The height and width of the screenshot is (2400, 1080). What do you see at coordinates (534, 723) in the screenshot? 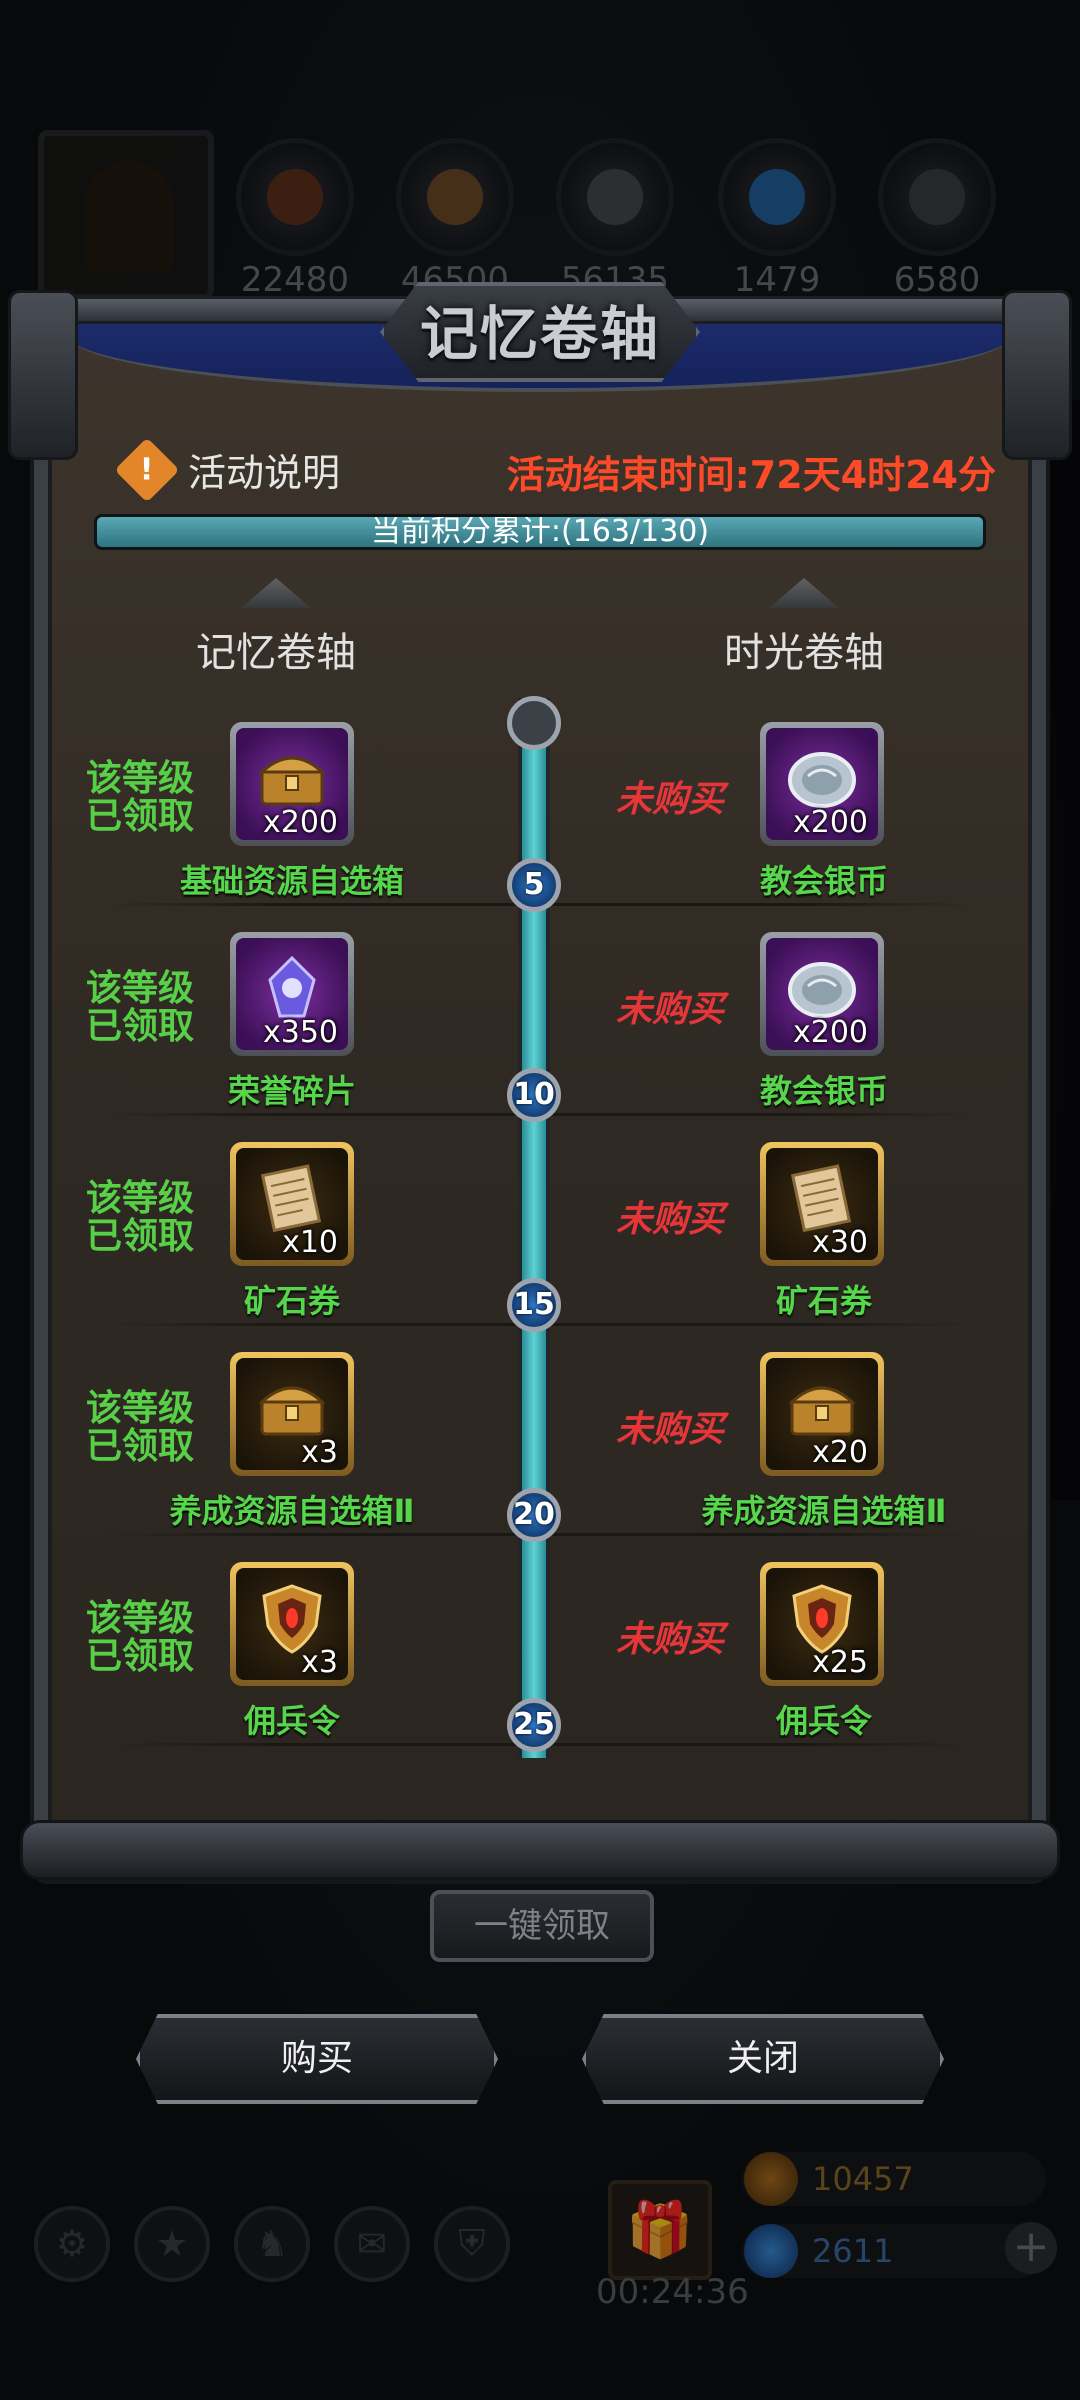
I see `track-start-node` at bounding box center [534, 723].